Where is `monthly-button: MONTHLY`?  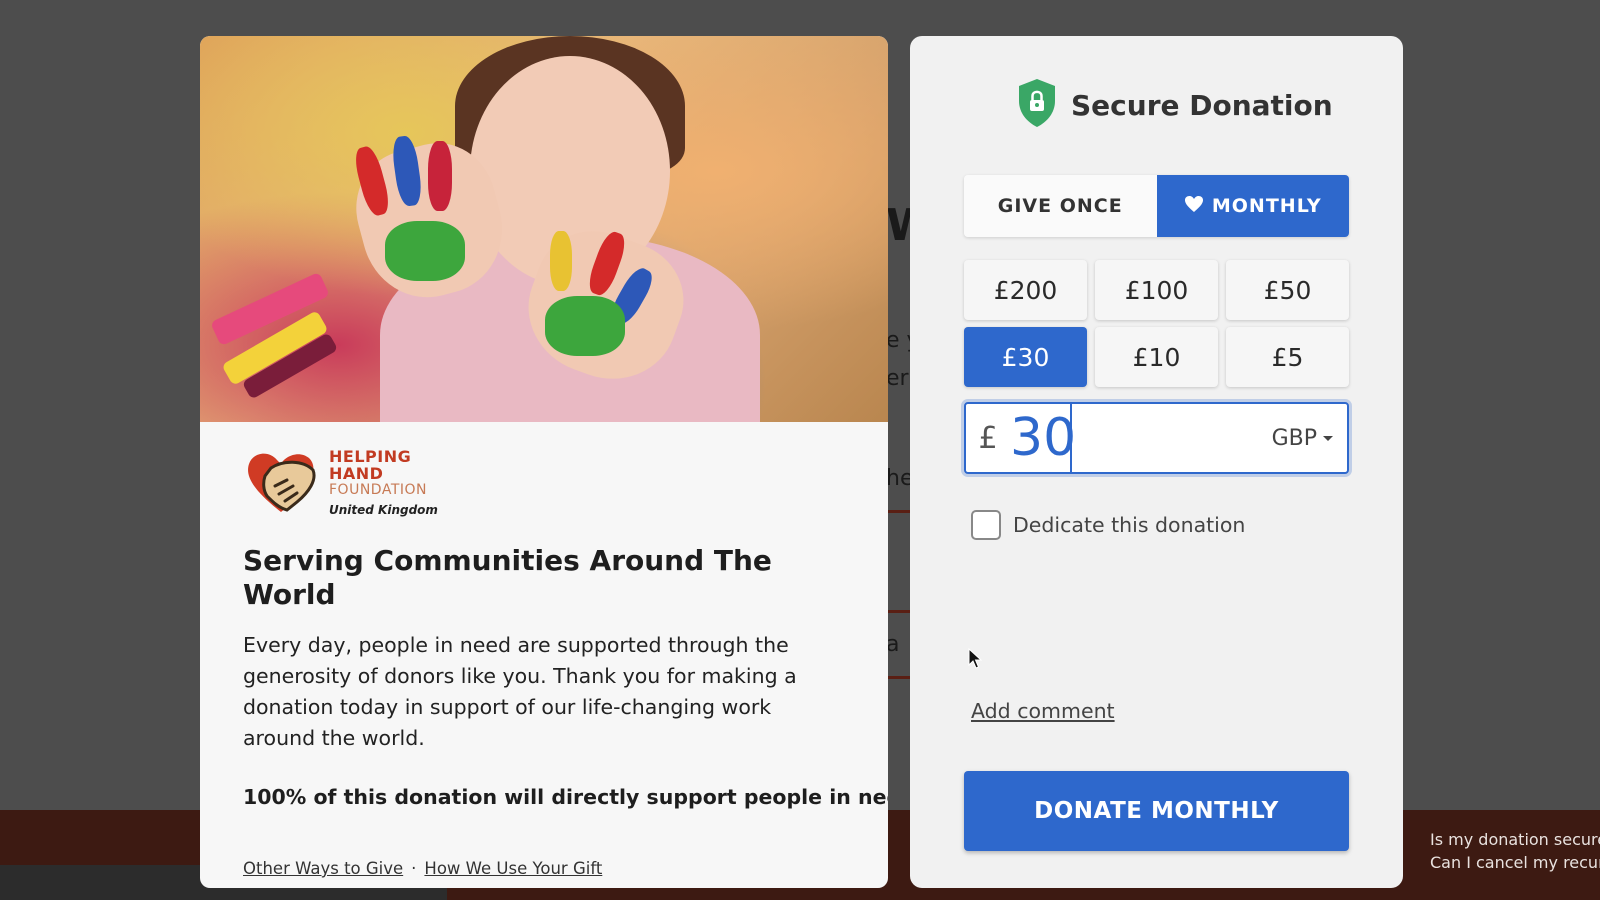
monthly-button: MONTHLY is located at coordinates (1252, 206).